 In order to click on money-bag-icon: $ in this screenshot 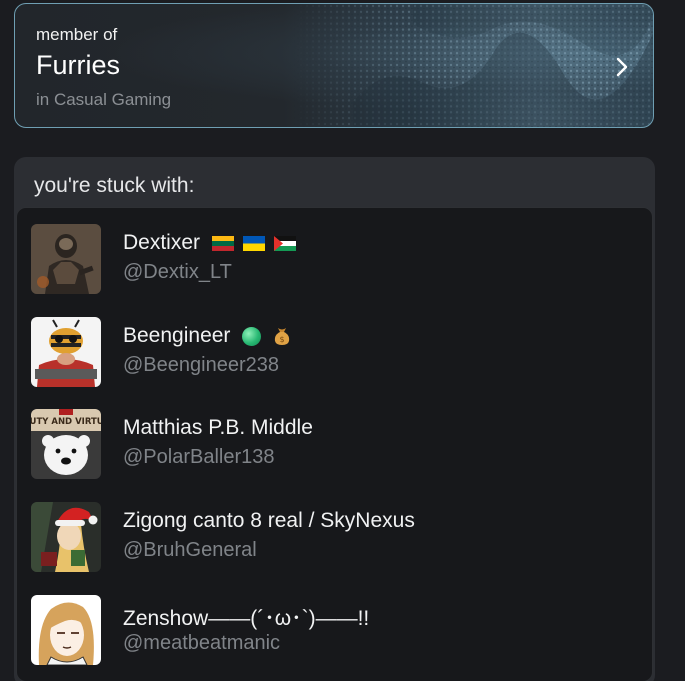, I will do `click(282, 337)`.